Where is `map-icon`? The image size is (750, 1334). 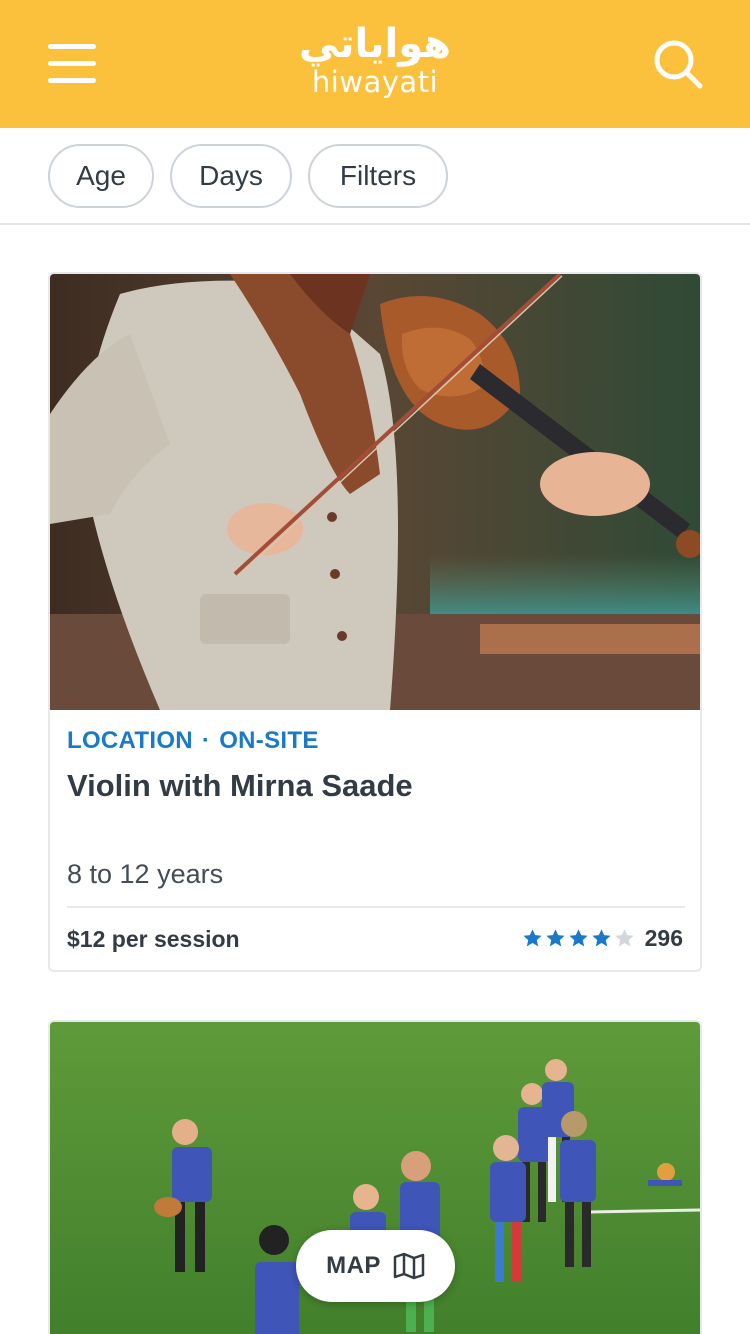
map-icon is located at coordinates (409, 1266).